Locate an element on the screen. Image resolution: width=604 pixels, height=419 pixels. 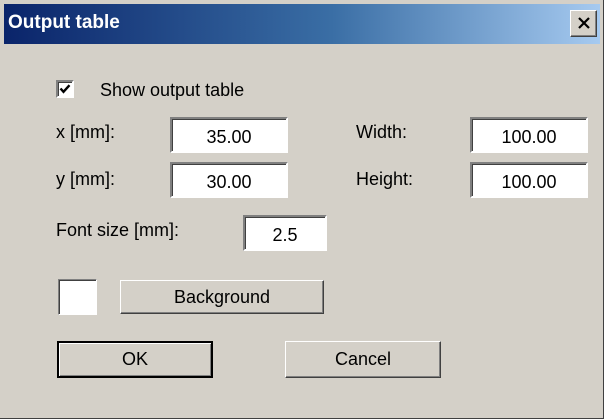
font-size-label: Font size [mm]: is located at coordinates (118, 230).